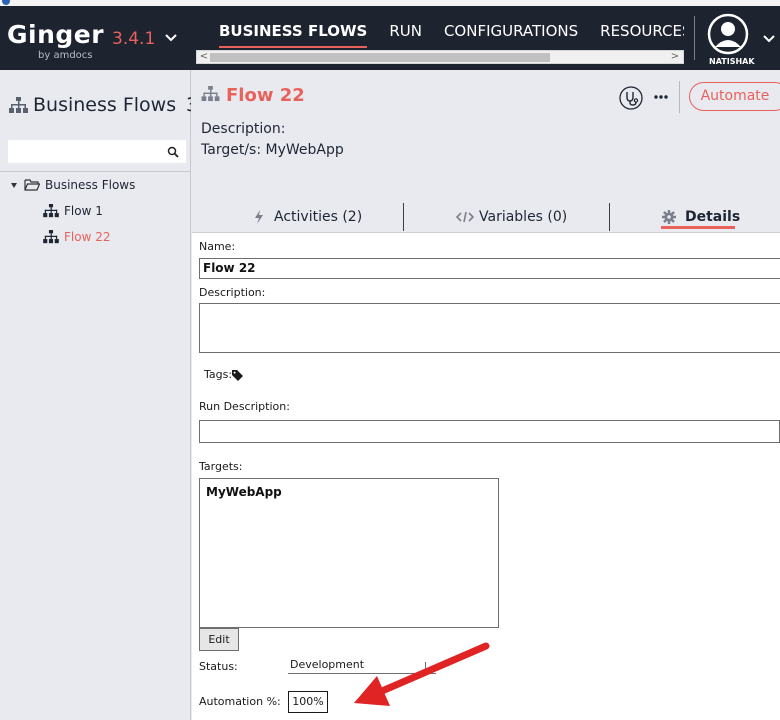  Describe the element at coordinates (133, 39) in the screenshot. I see `version-label: 3.4.1` at that location.